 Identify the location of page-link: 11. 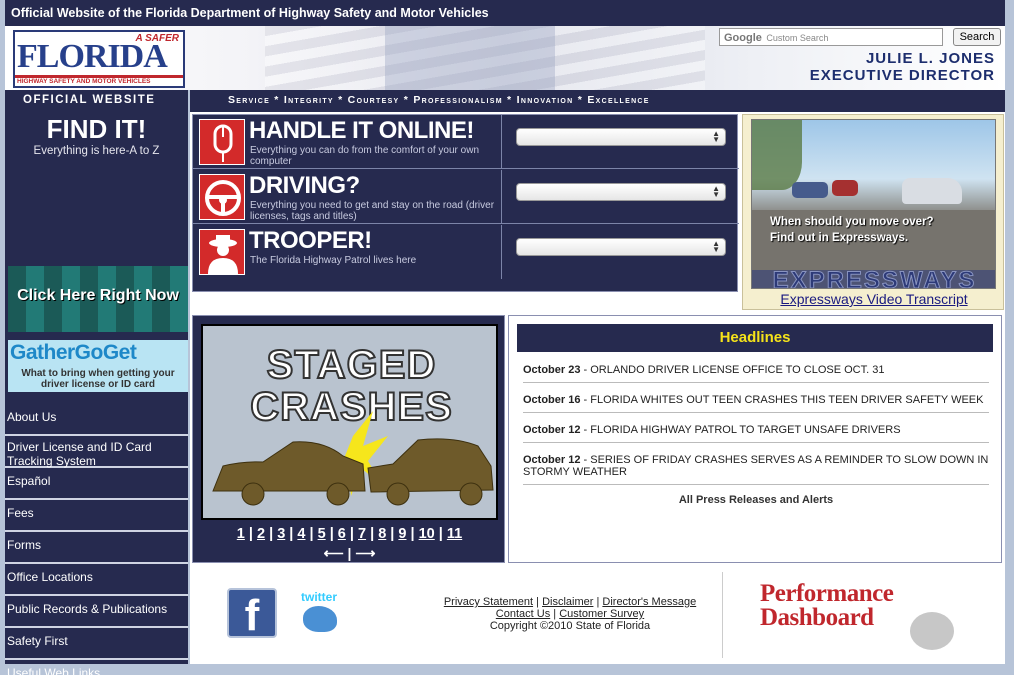
(454, 534).